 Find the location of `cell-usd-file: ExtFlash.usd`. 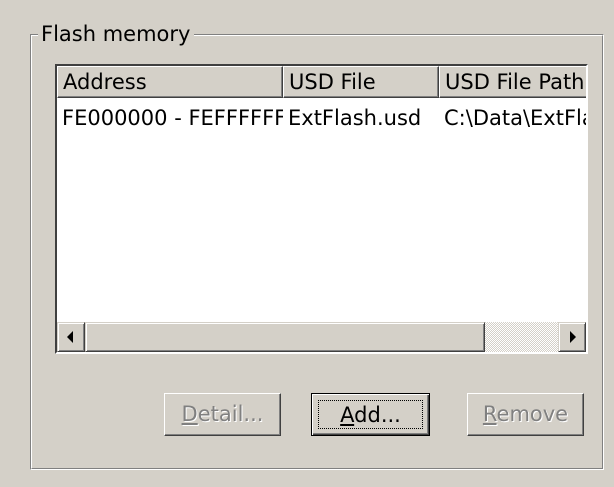

cell-usd-file: ExtFlash.usd is located at coordinates (355, 118).